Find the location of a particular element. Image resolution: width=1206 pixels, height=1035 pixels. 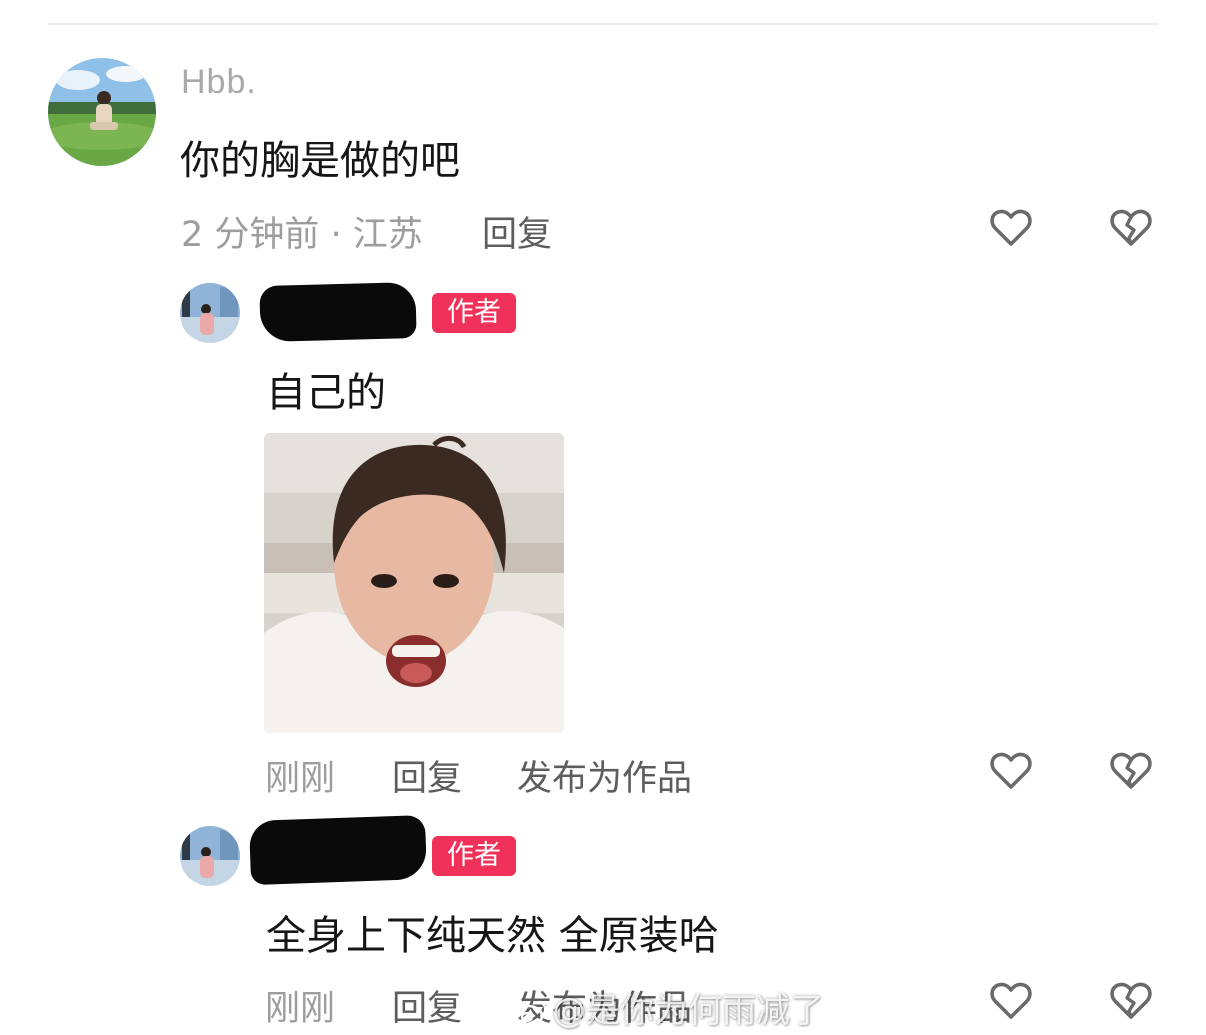

weibo-icon is located at coordinates (529, 1013).